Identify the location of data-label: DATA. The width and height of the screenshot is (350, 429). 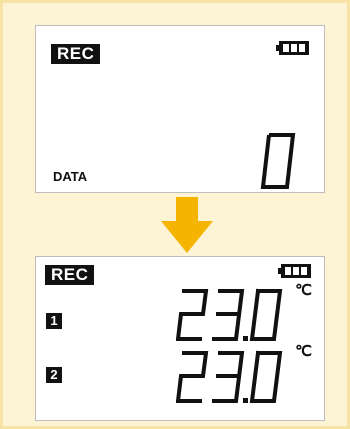
(70, 176).